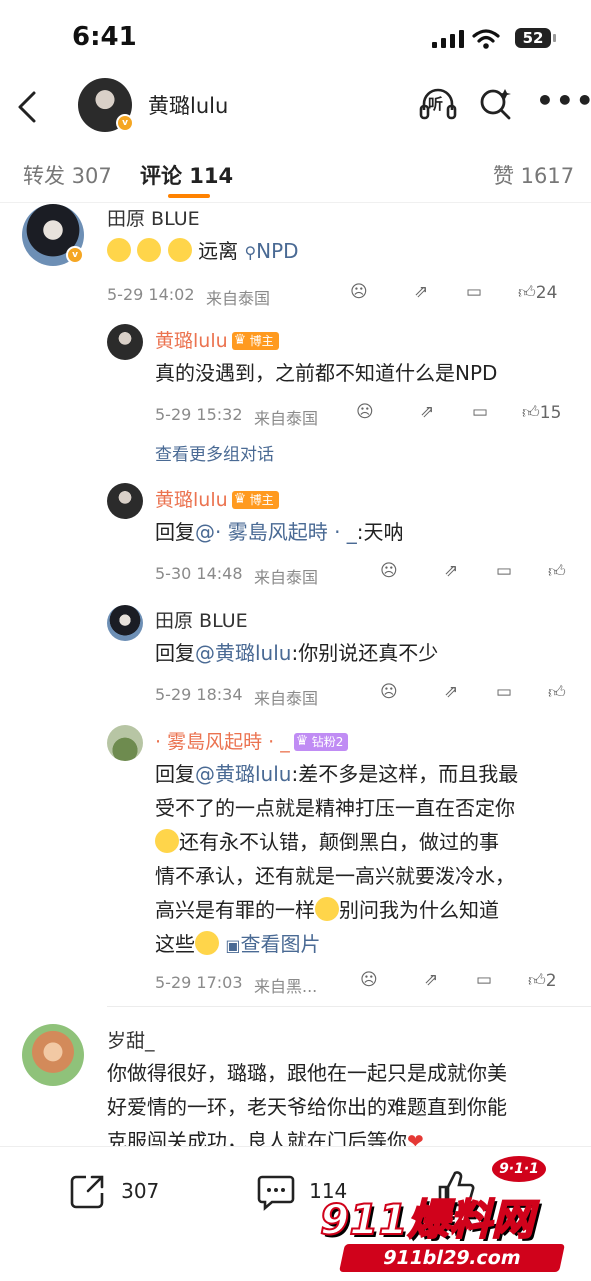 The image size is (591, 1281). I want to click on comment-icon, so click(276, 1193).